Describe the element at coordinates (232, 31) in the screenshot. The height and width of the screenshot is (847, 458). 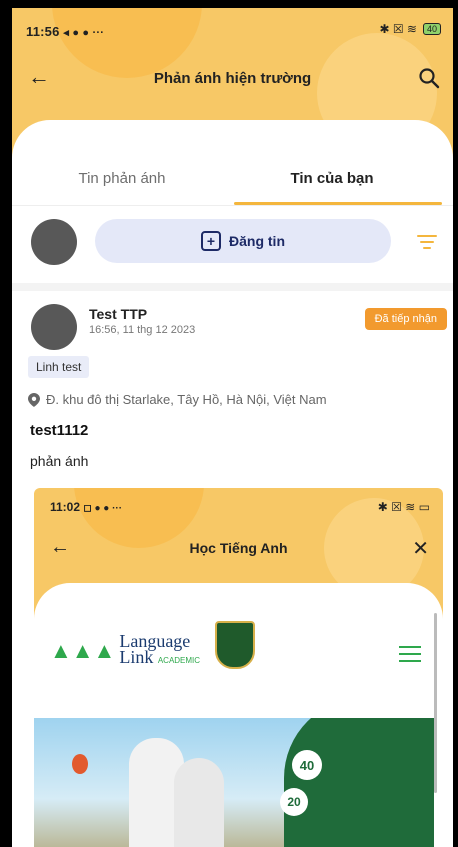
I see `status-bar: 11:56 ◂ ● ● ··· ✱ ☒ ≋ 40` at that location.